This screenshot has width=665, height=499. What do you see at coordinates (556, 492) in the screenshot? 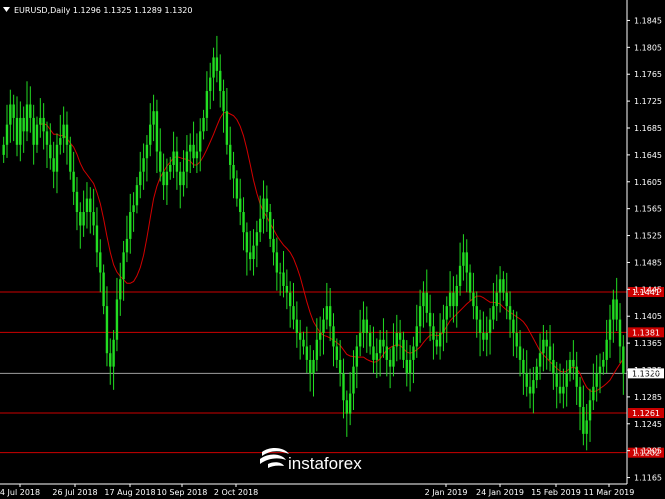
I see `time-tick-label: 15 Feb 2019` at bounding box center [556, 492].